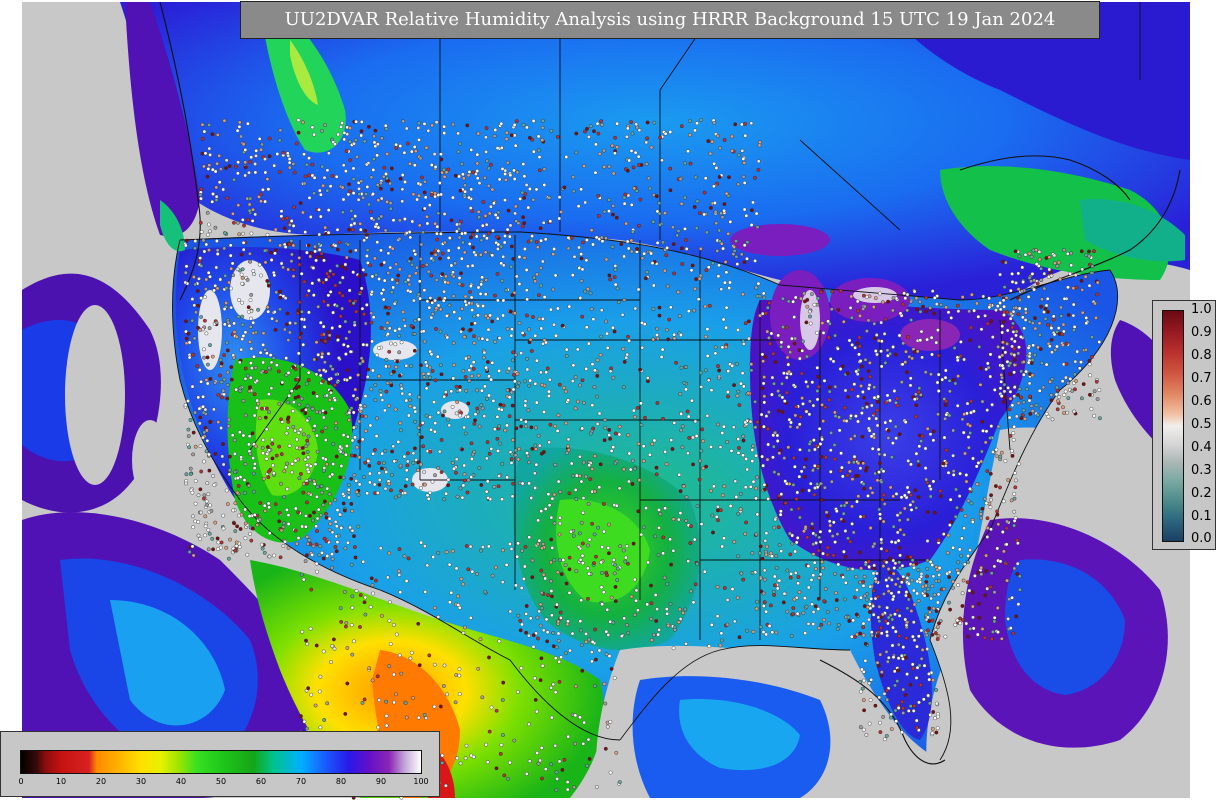  What do you see at coordinates (1201, 493) in the screenshot?
I see `obs-tick-label: 0.2` at bounding box center [1201, 493].